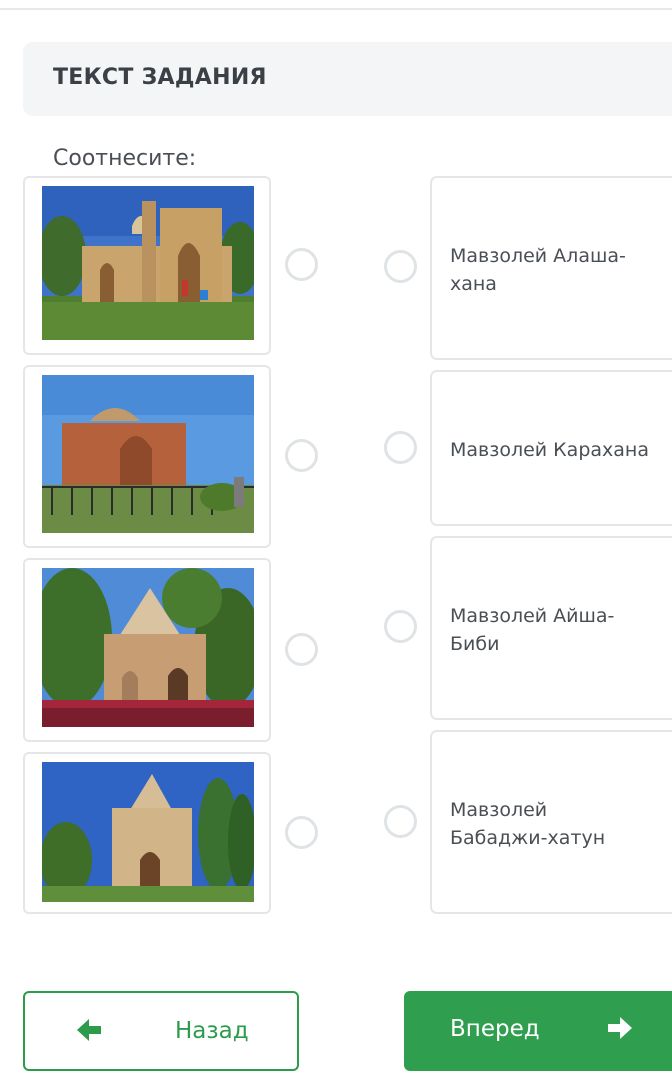  What do you see at coordinates (212, 1031) in the screenshot?
I see `back-button-label: Назад` at bounding box center [212, 1031].